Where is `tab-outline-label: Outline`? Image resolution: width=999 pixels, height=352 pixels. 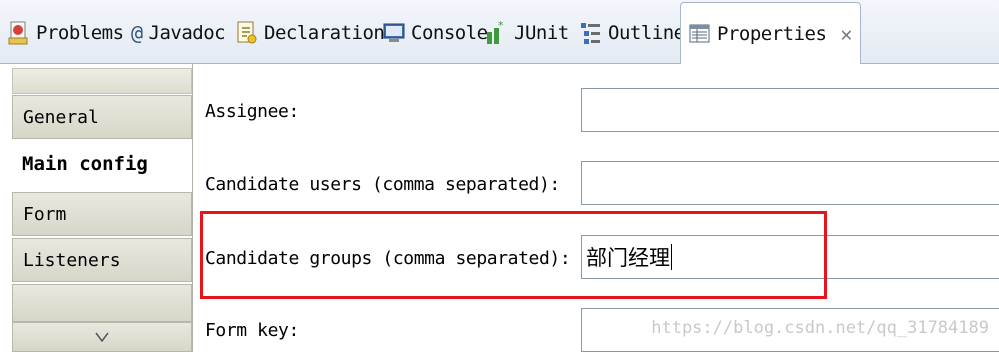 tab-outline-label: Outline is located at coordinates (646, 33).